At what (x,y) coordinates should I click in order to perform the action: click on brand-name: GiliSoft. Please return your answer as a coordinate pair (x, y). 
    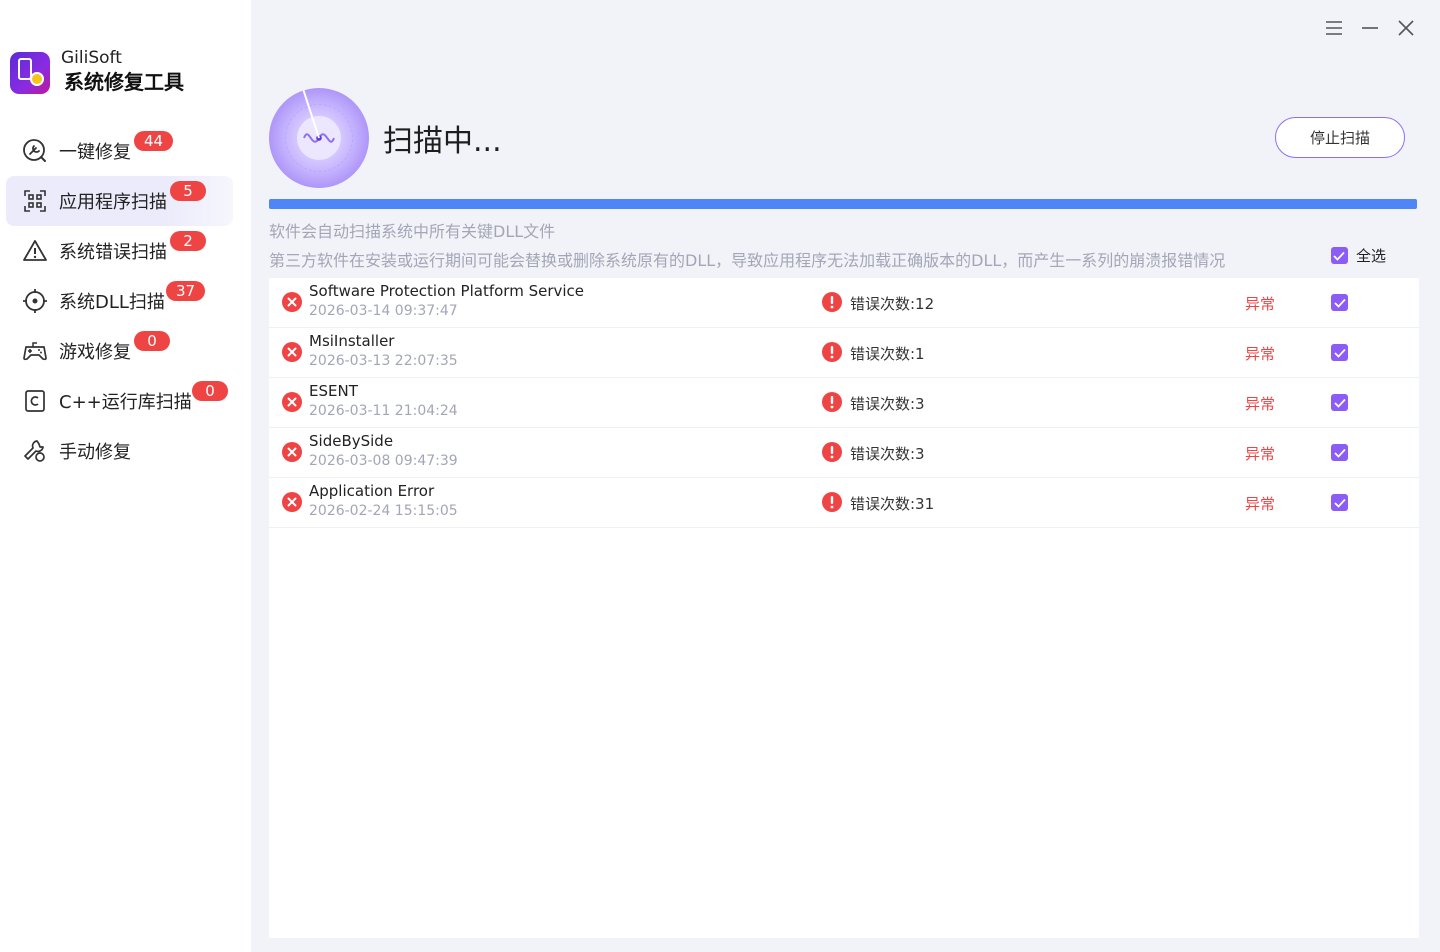
    Looking at the image, I should click on (91, 58).